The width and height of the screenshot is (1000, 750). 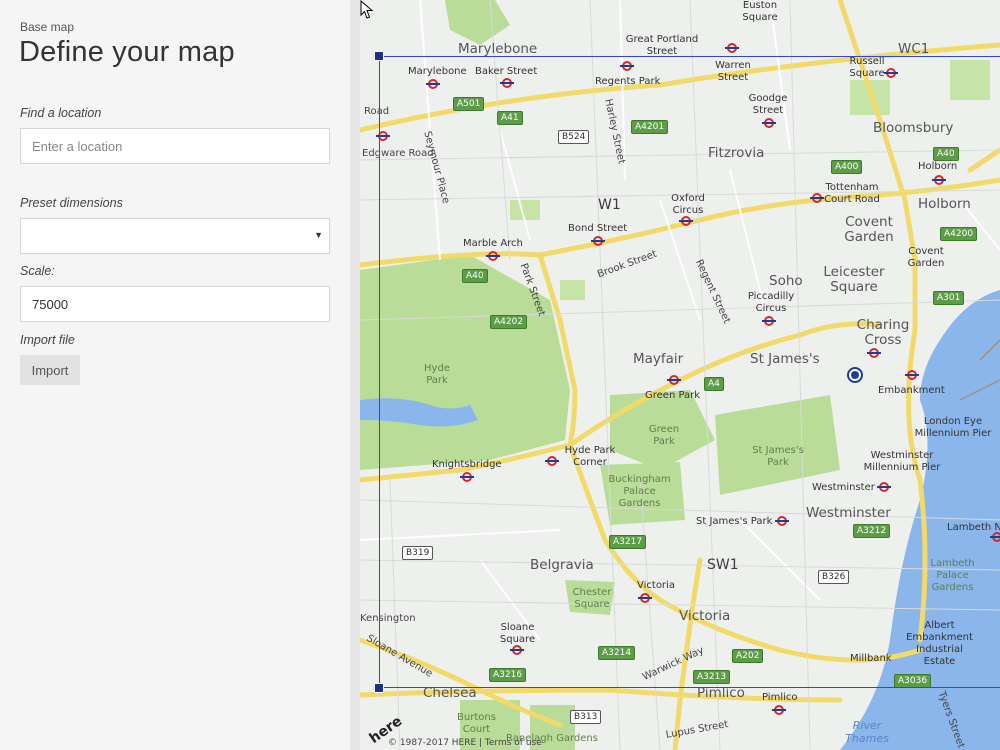 I want to click on station-label: Euston Square, so click(x=760, y=11).